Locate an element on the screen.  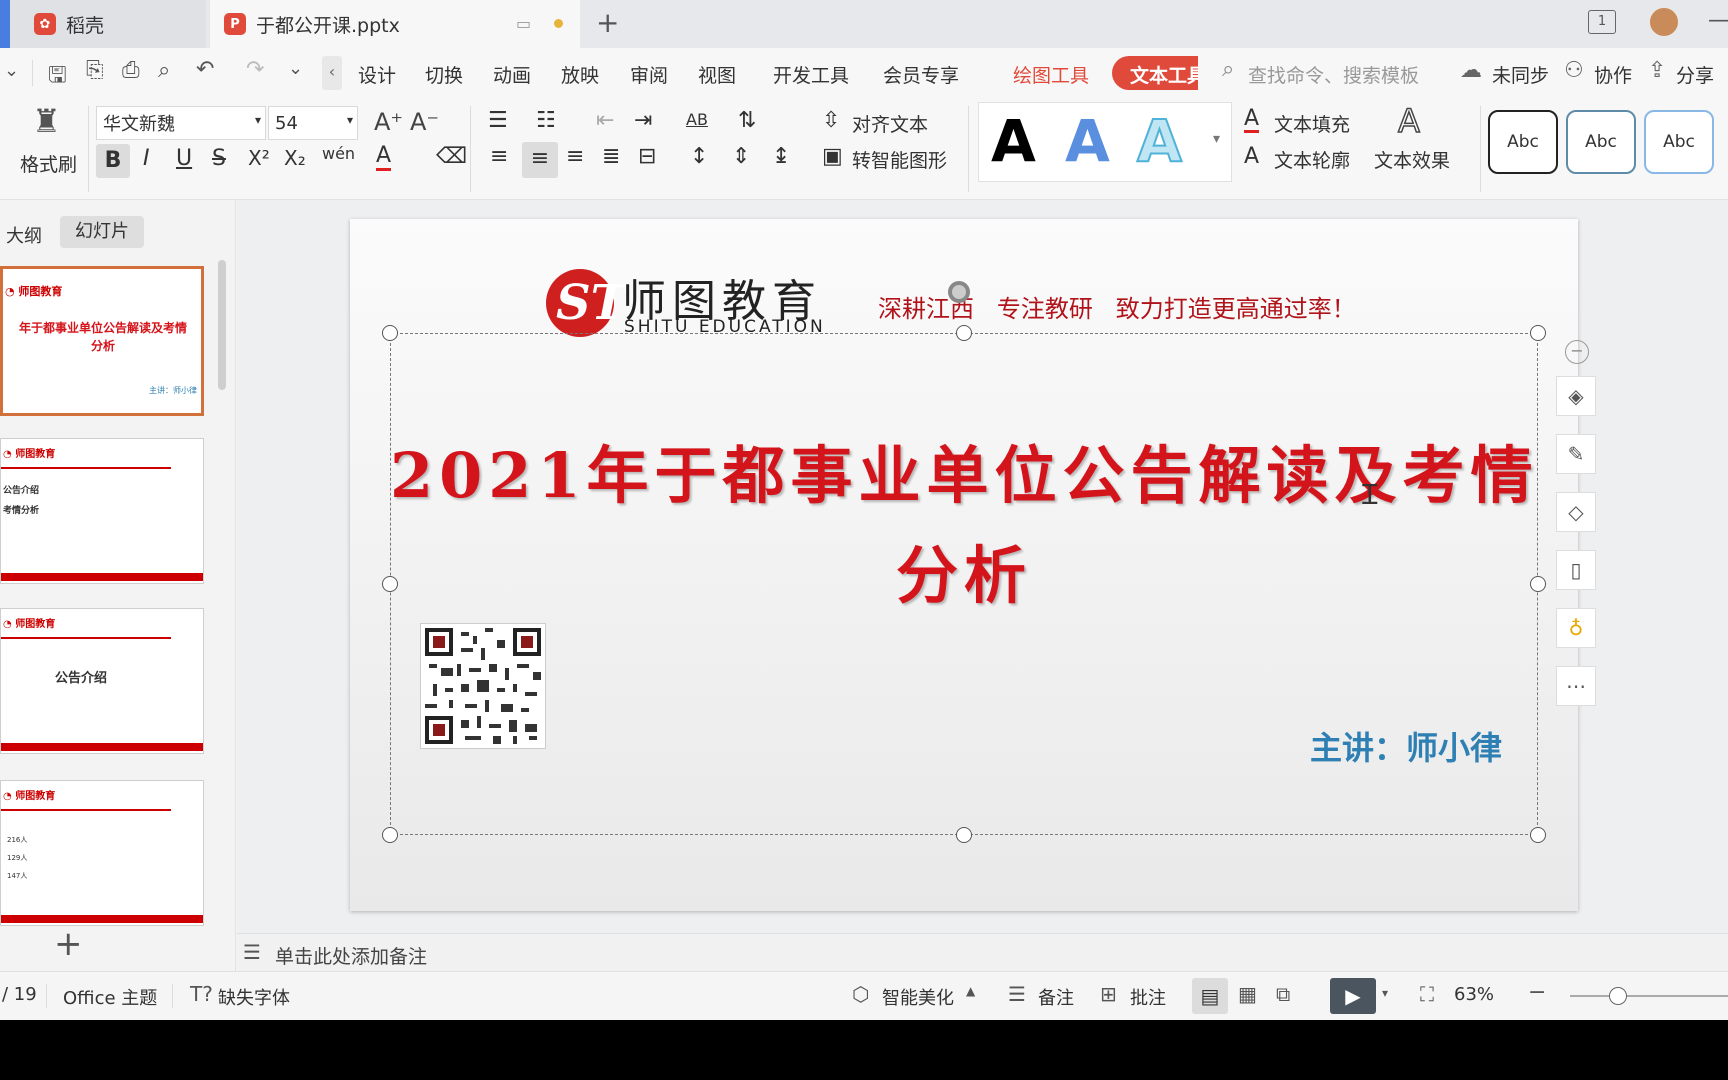
menu-slideshow: 放映 is located at coordinates (580, 74).